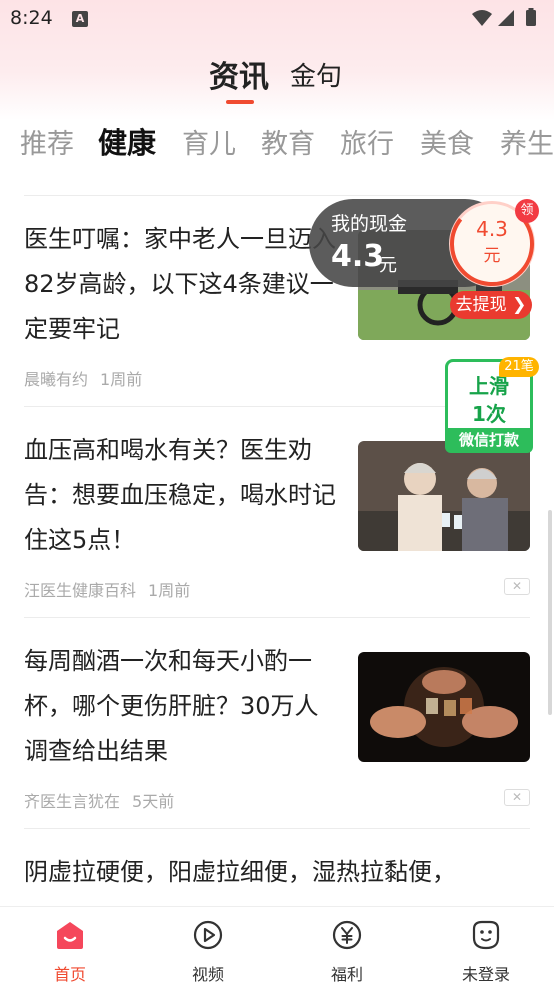 The height and width of the screenshot is (984, 554). Describe the element at coordinates (72, 801) in the screenshot. I see `article-source: 齐医生言犹在` at that location.